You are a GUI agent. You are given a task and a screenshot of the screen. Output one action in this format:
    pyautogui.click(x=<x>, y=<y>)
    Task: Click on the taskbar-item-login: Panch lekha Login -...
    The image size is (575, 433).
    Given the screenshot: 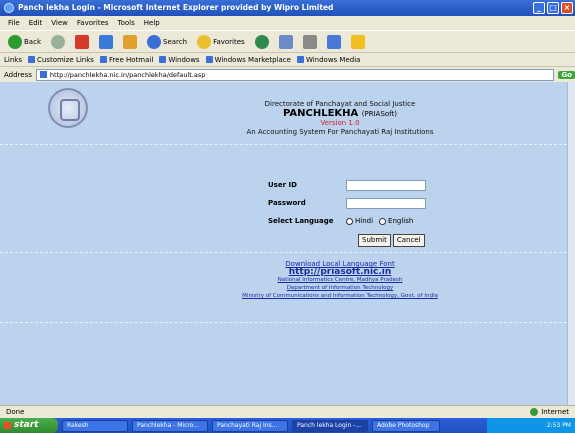 What is the action you would take?
    pyautogui.click(x=330, y=425)
    